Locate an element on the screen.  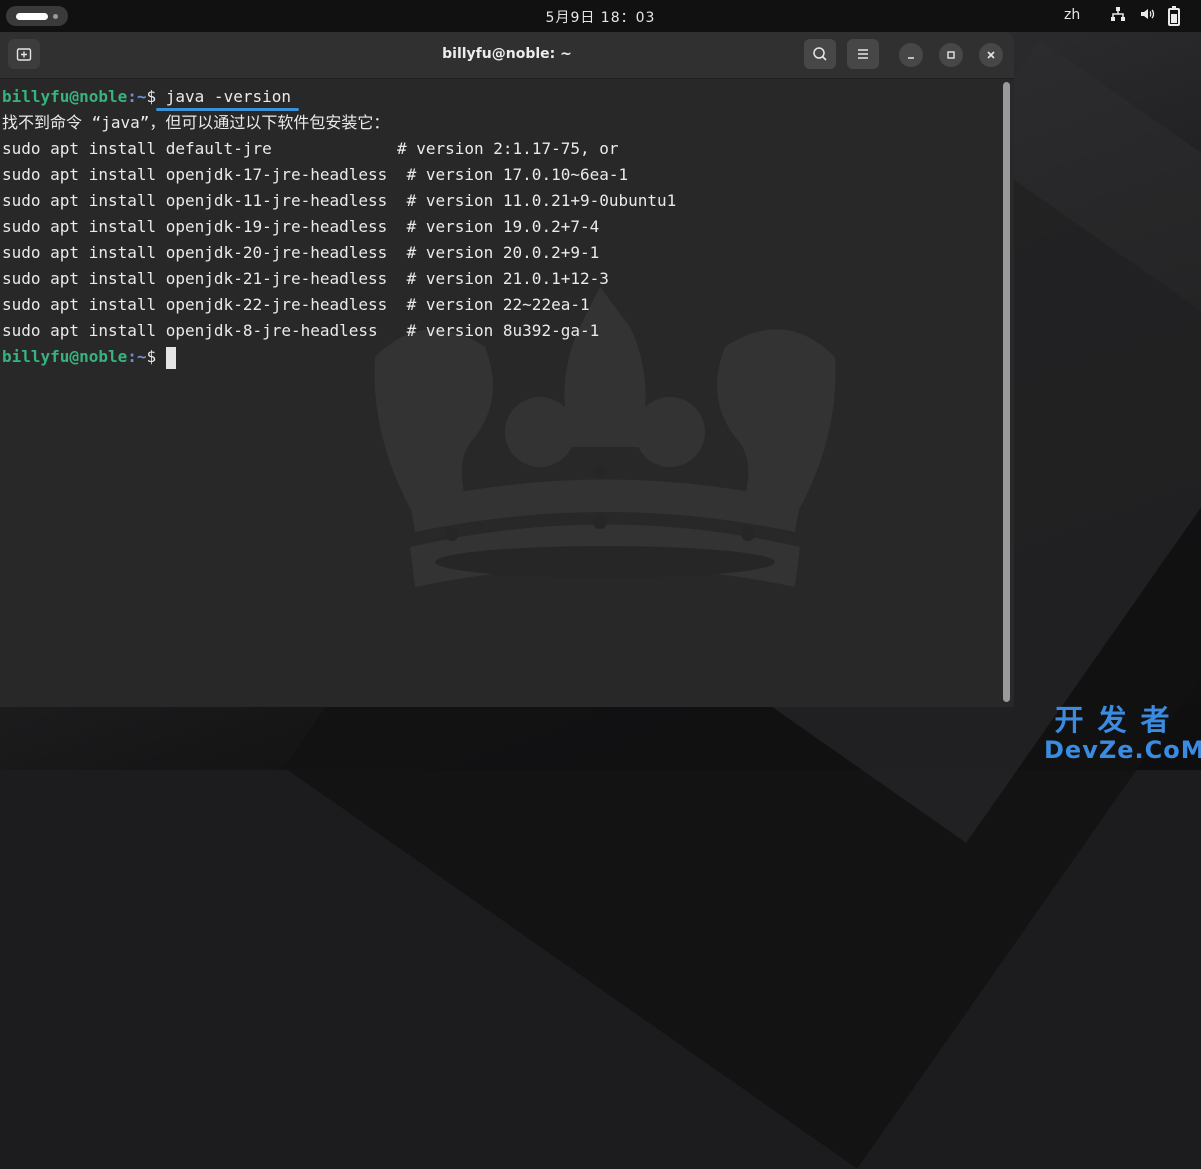
clock: 5月9日 18：03 is located at coordinates (600, 17).